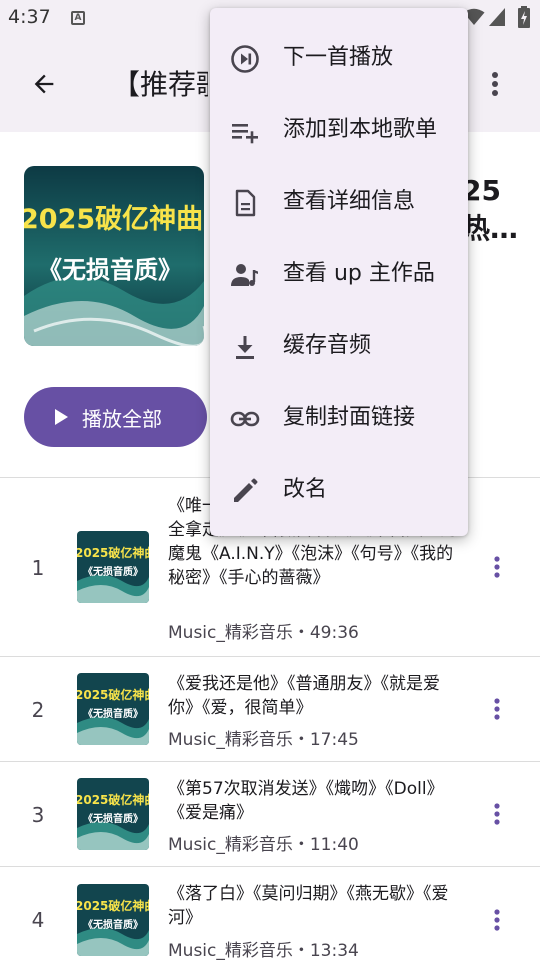 Image resolution: width=540 pixels, height=960 pixels. I want to click on track-title: 《爱我还是他》《普通朋友》《就是爱你》《爱，很简单》, so click(304, 696).